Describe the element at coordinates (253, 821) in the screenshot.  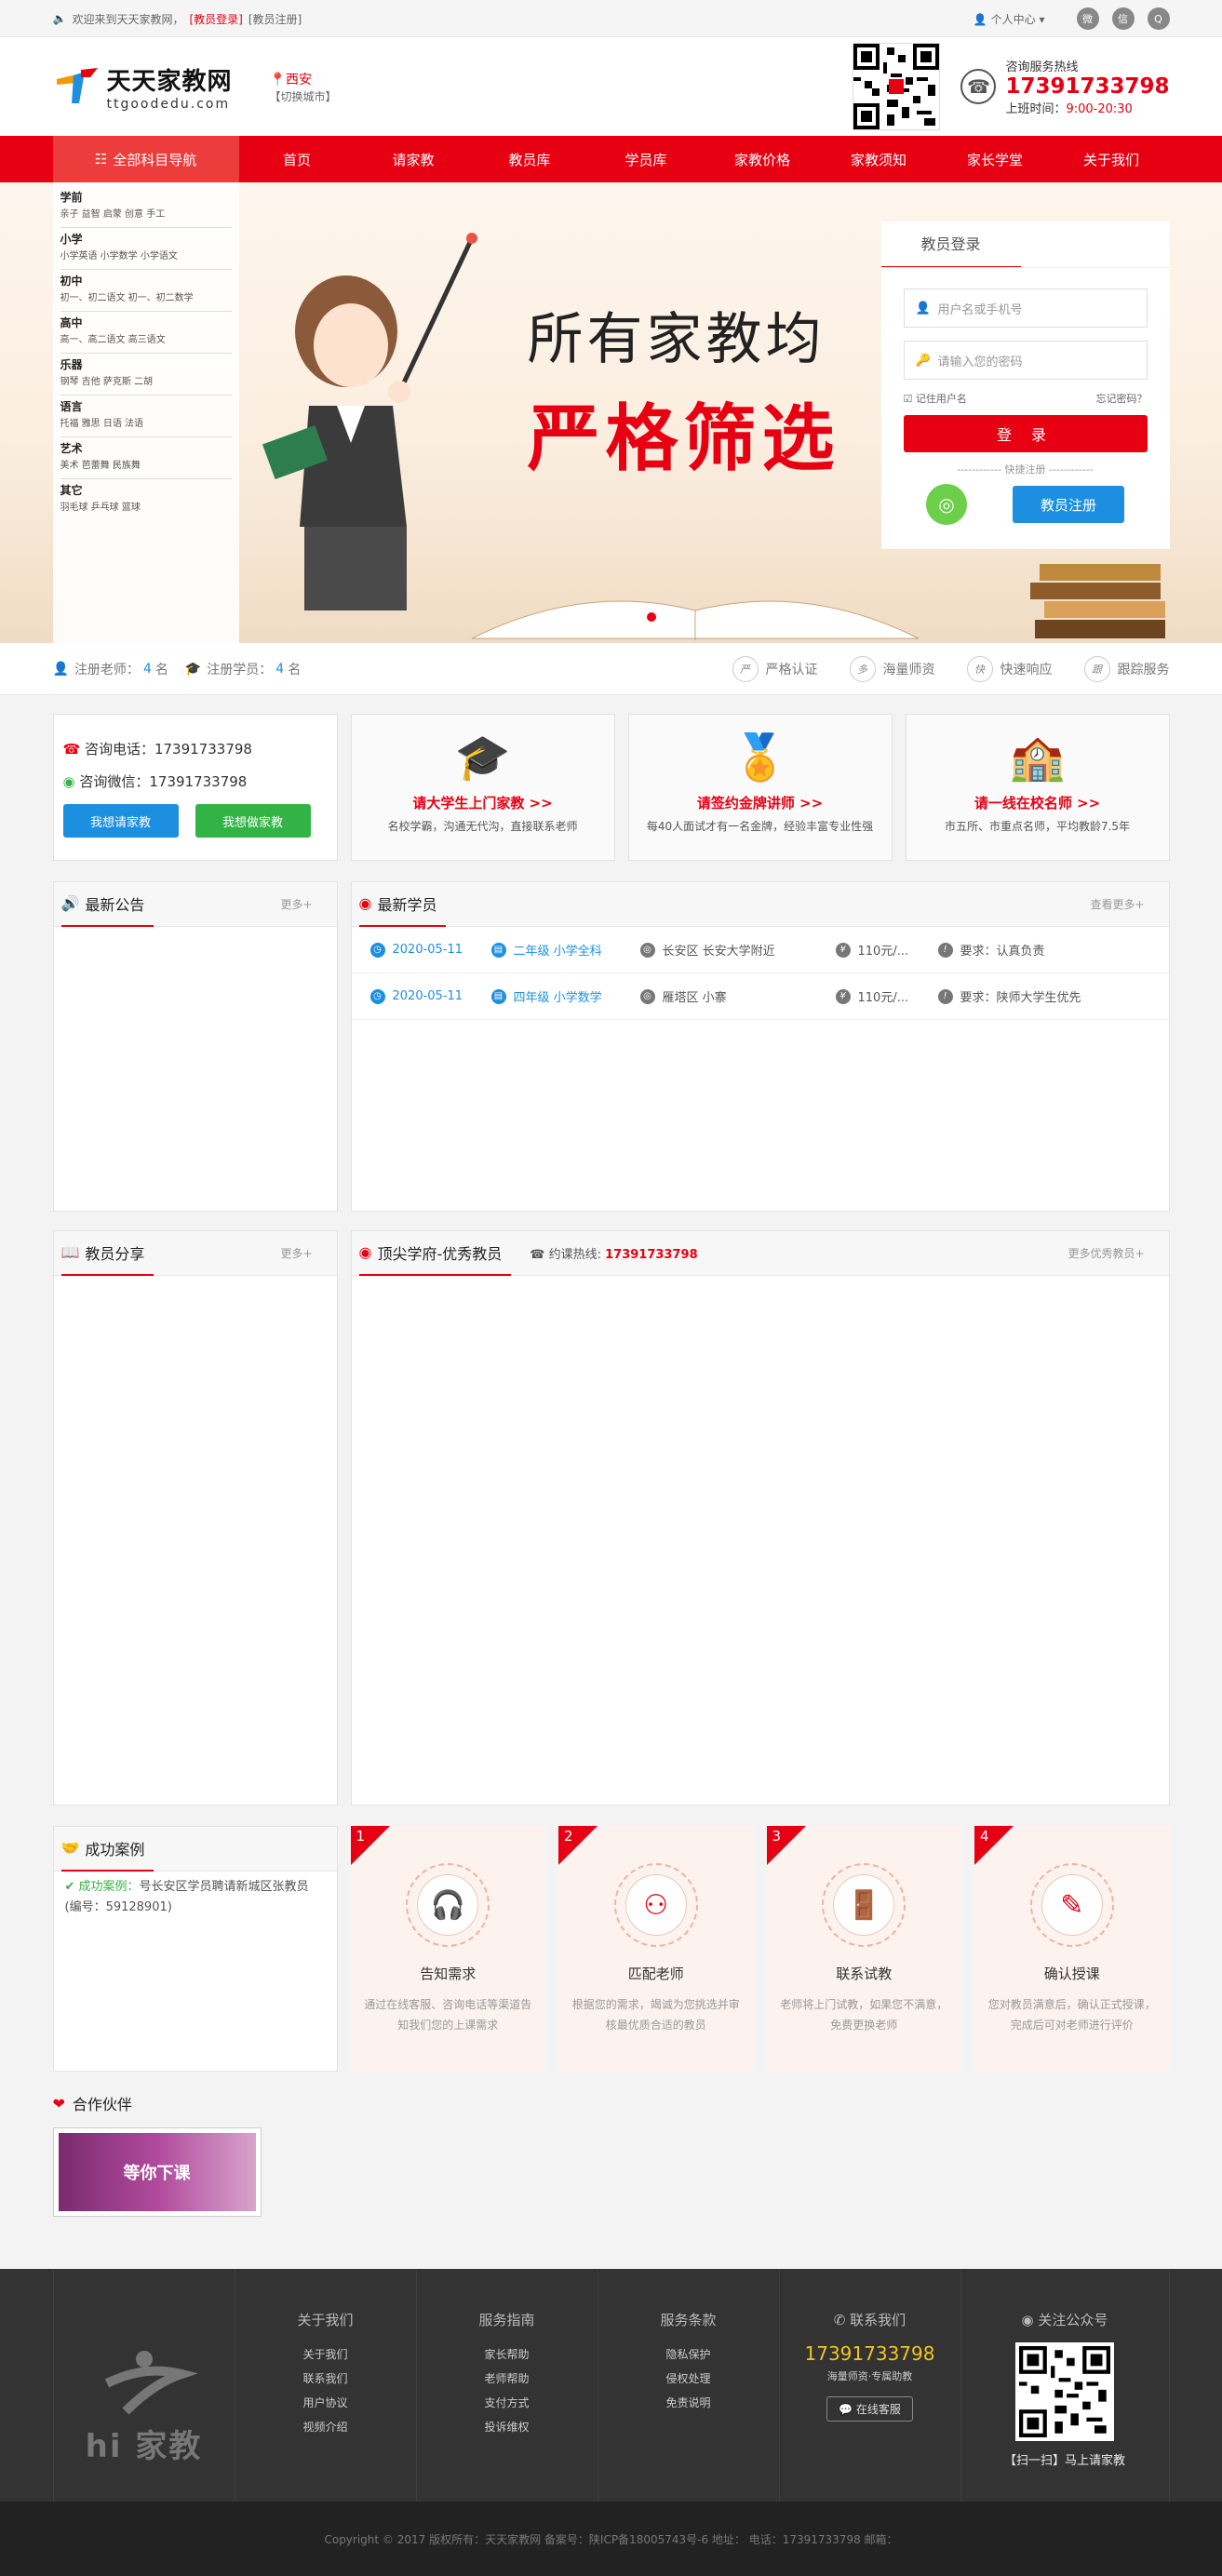
I see `become-tutor-button: 我想做家教` at that location.